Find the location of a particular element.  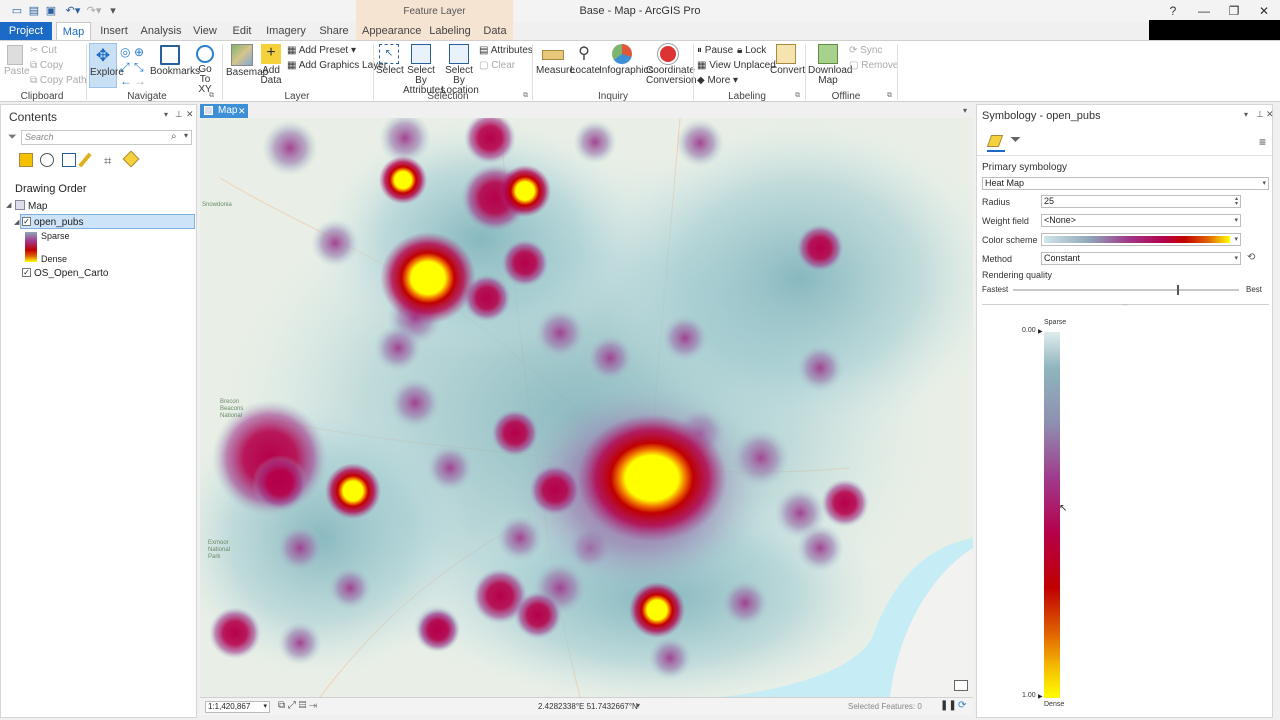

filter-icon: ⏷ is located at coordinates (12, 137).